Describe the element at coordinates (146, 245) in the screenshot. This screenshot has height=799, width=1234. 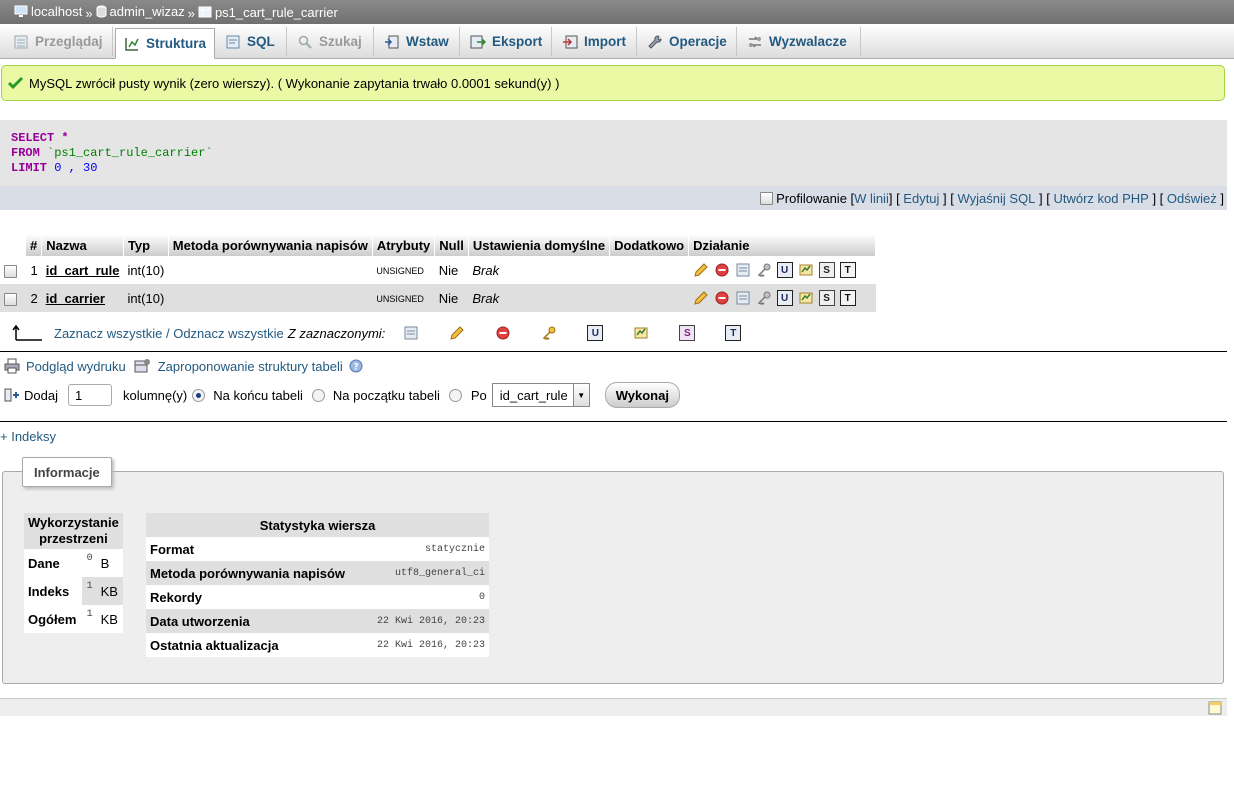
I see `header-type: Typ` at that location.